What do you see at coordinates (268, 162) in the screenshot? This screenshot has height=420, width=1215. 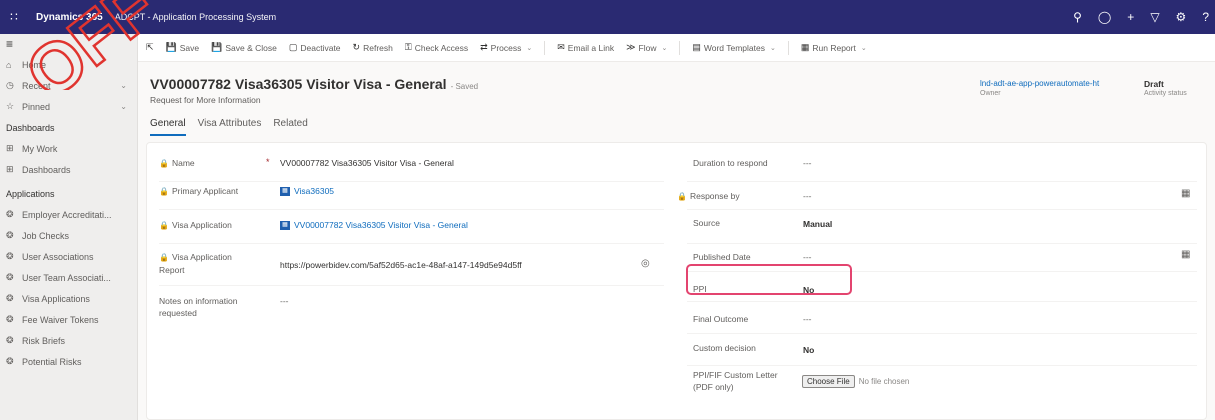 I see `required-indicator: *` at bounding box center [268, 162].